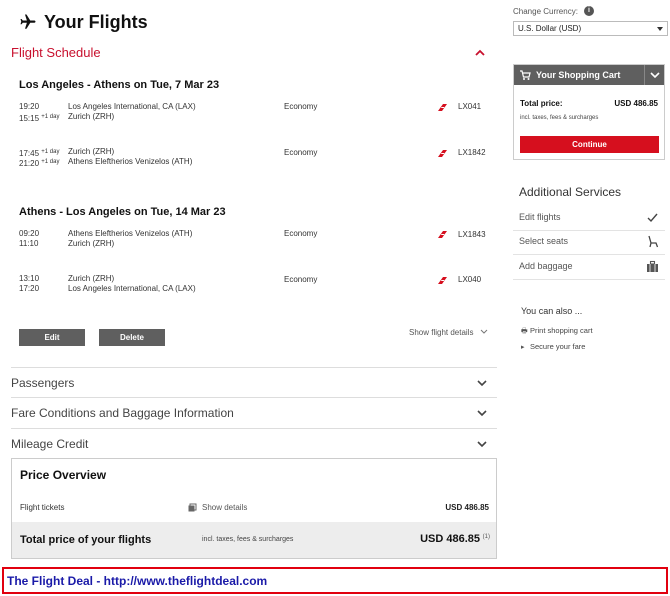  I want to click on total-price-amount: USD 486.85, so click(450, 539).